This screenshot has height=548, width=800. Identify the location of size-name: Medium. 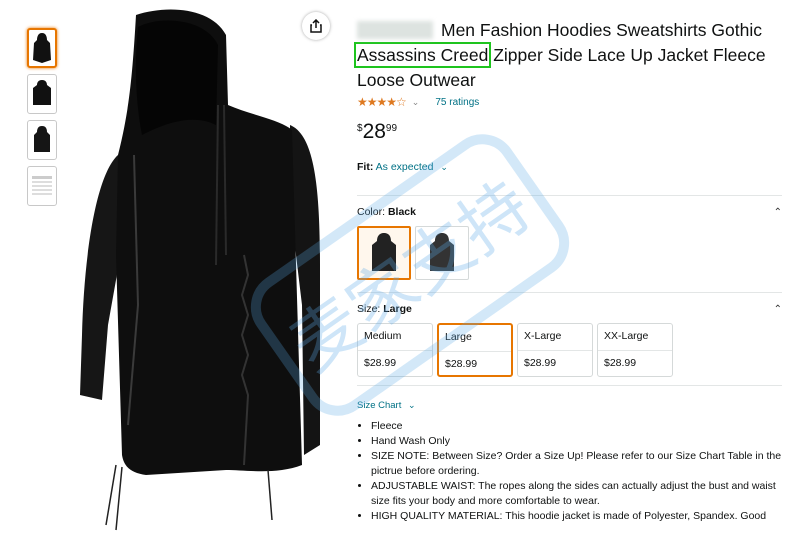
(395, 337).